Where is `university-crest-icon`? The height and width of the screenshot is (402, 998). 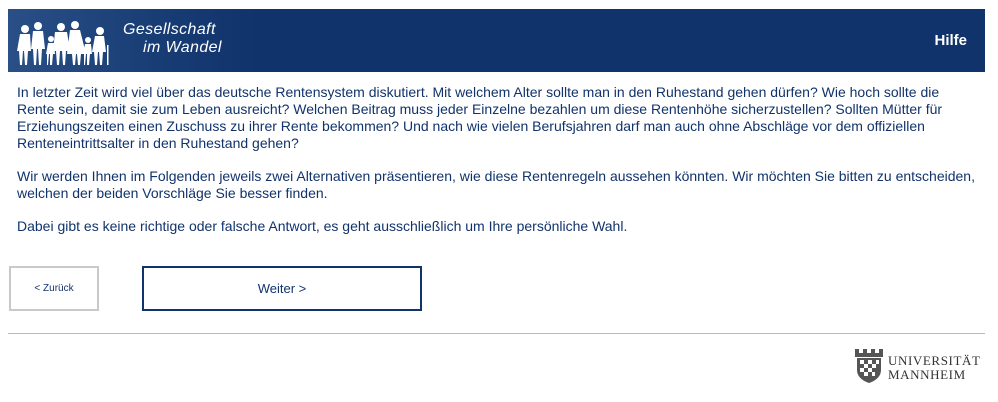
university-crest-icon is located at coordinates (869, 366).